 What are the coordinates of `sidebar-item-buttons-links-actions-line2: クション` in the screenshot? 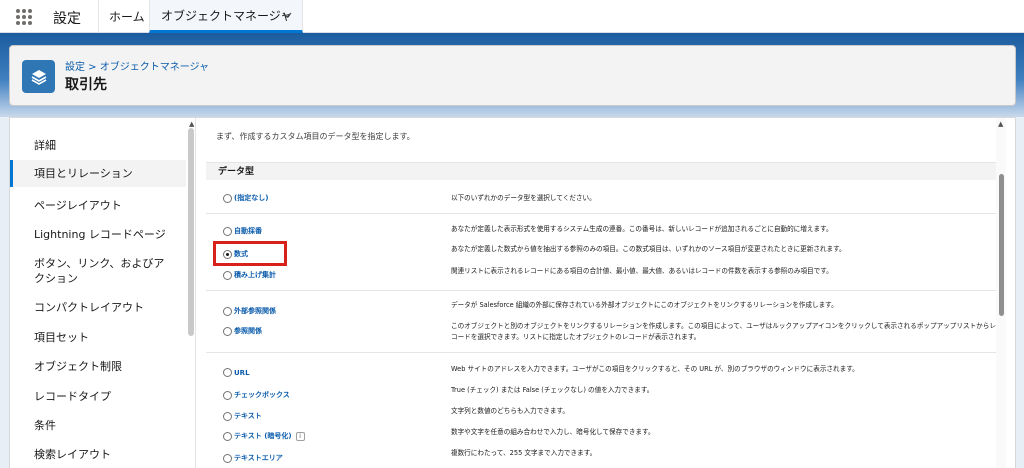 It's located at (98, 278).